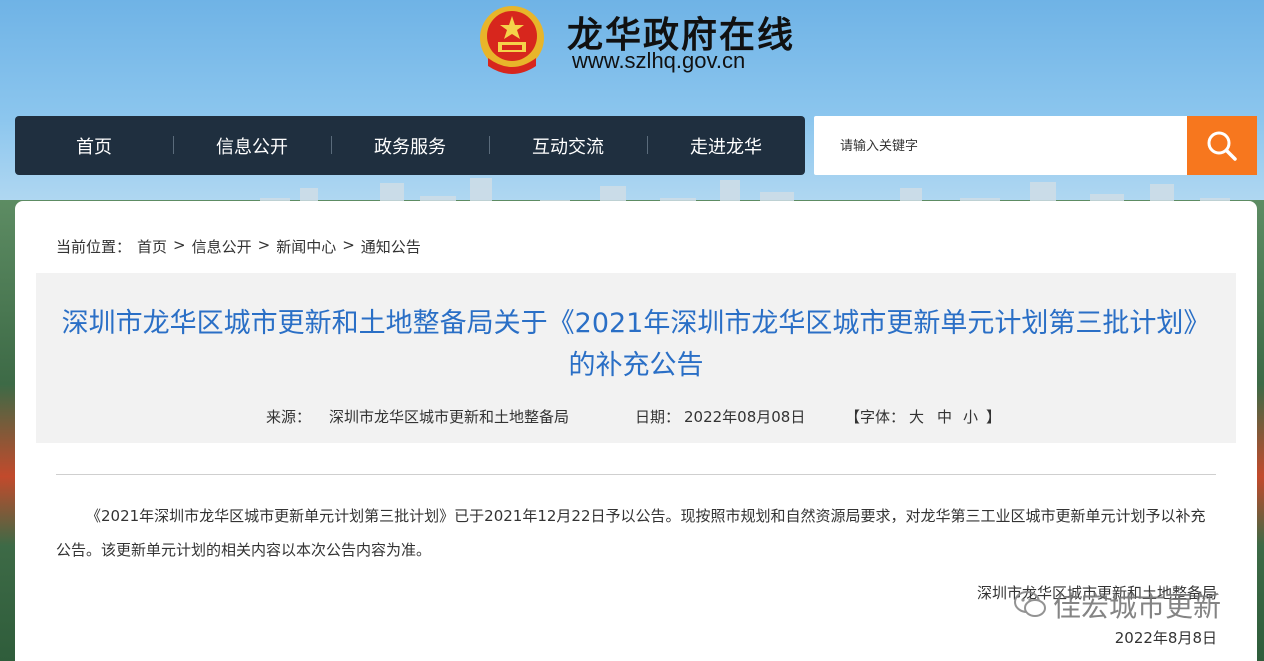 Image resolution: width=1264 pixels, height=661 pixels. What do you see at coordinates (970, 416) in the screenshot?
I see `font-small-button: 小` at bounding box center [970, 416].